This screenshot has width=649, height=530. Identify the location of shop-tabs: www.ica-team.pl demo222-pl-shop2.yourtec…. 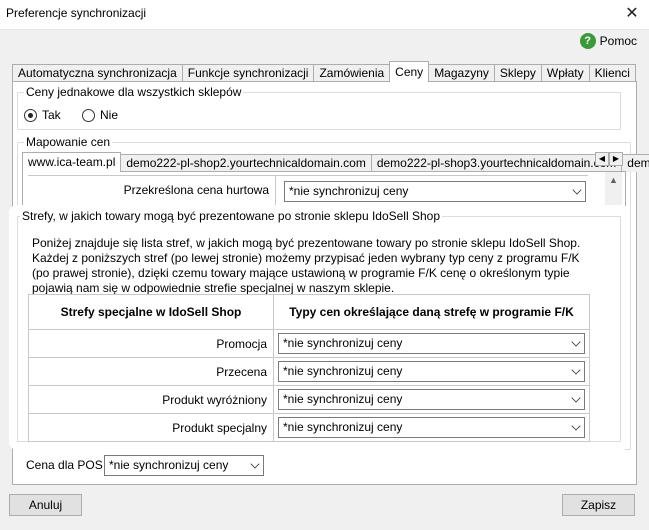
(335, 162).